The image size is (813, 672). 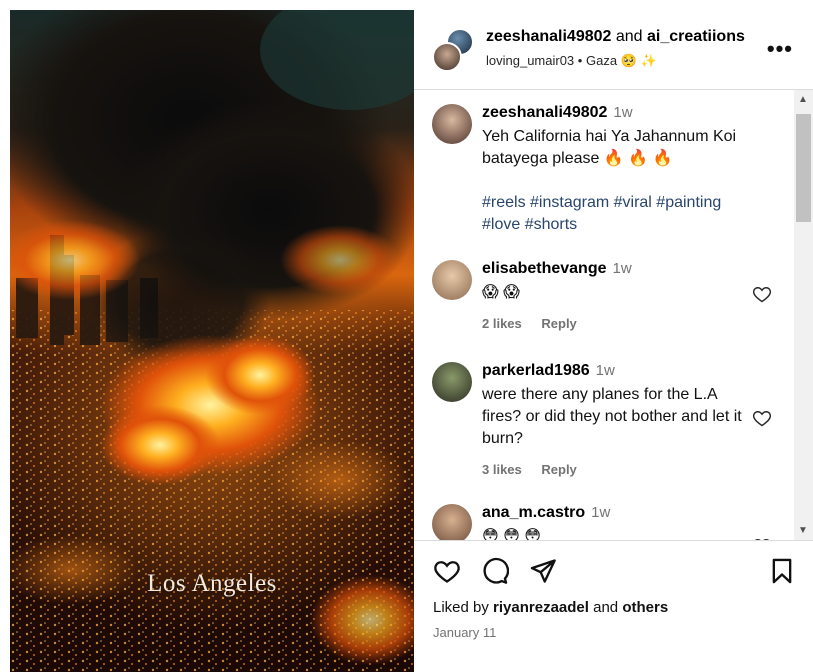 I want to click on comment-meta: 2 likes Reply, so click(x=537, y=323).